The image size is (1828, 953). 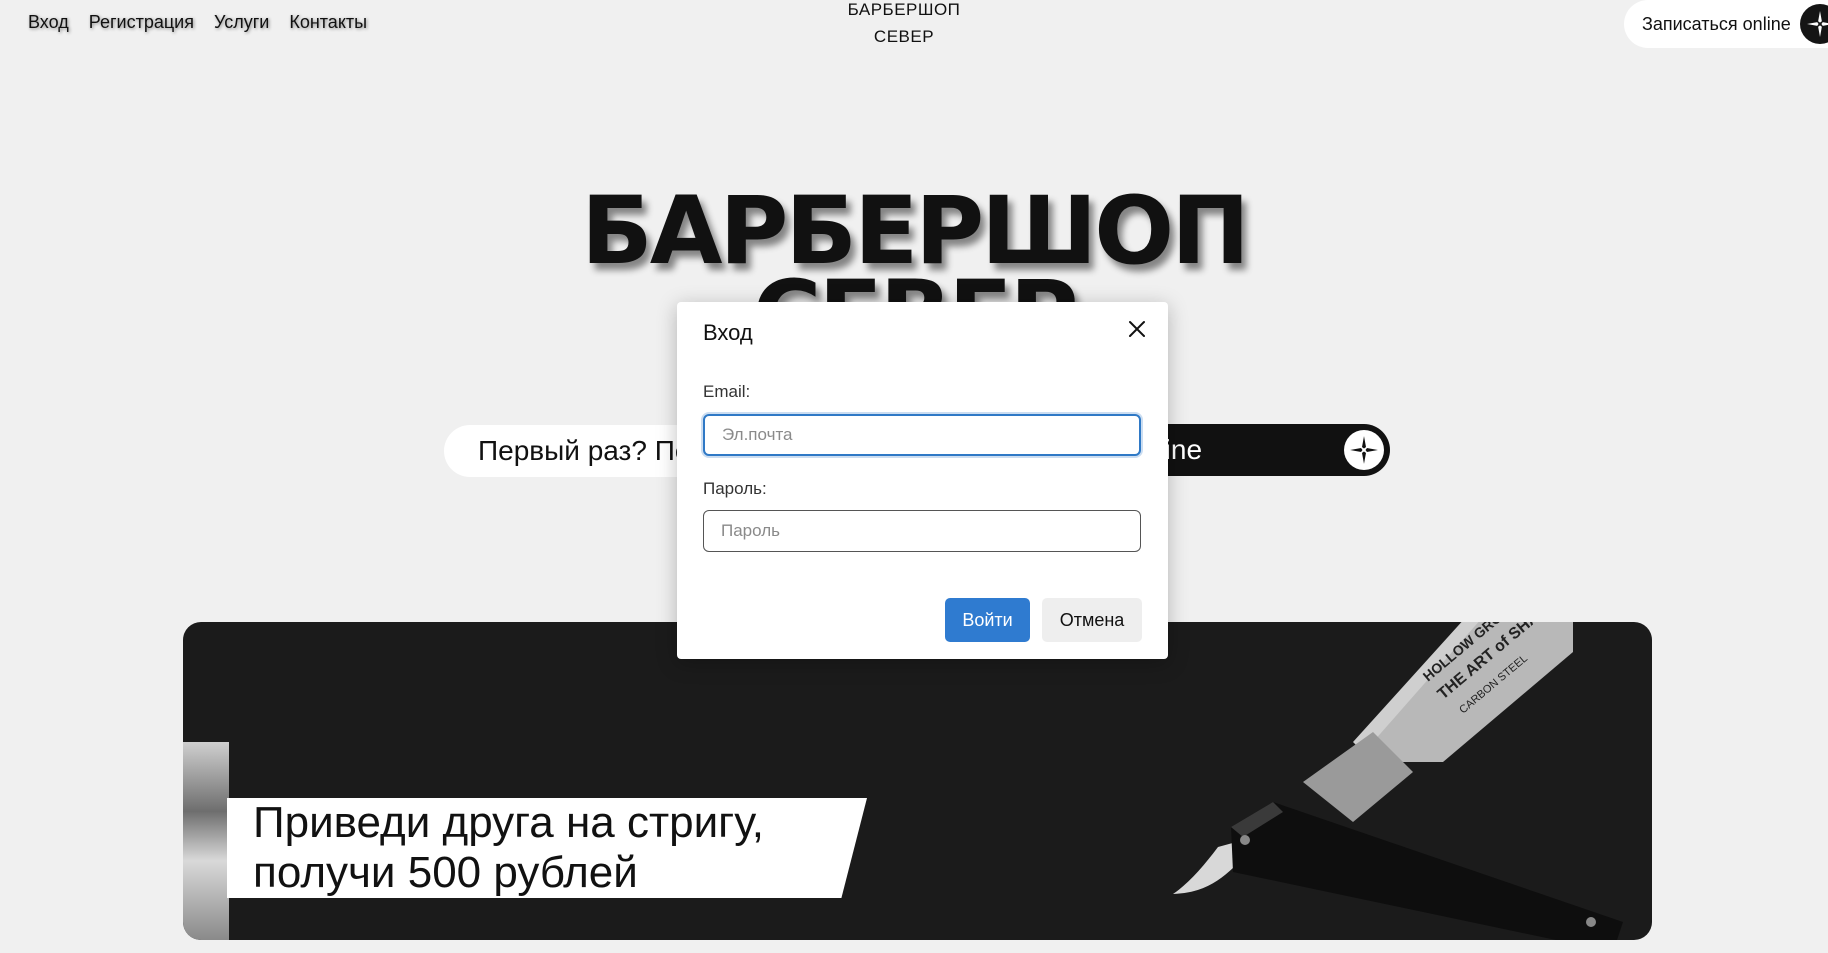 What do you see at coordinates (922, 435) in the screenshot?
I see `email-field` at bounding box center [922, 435].